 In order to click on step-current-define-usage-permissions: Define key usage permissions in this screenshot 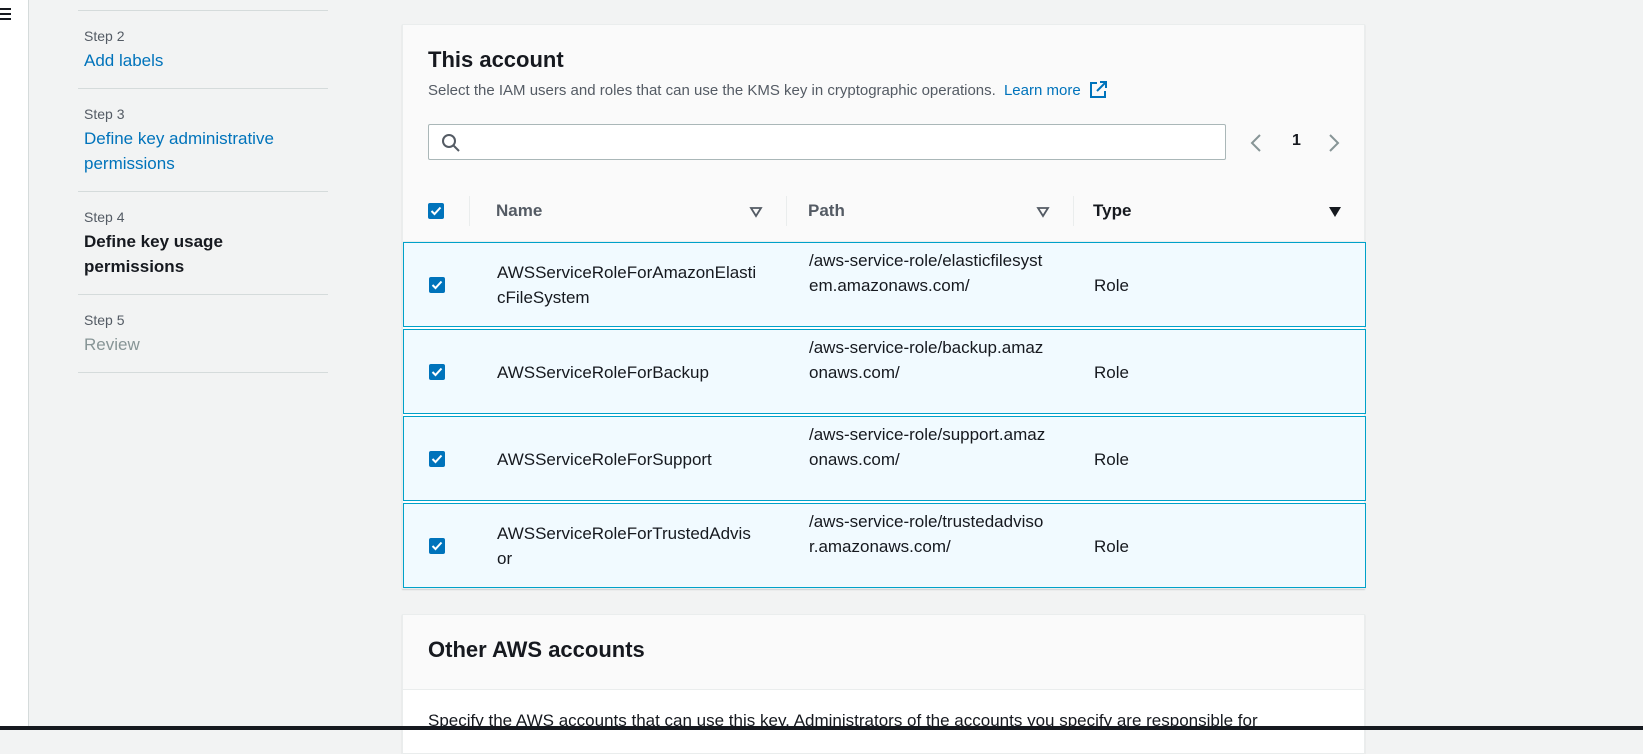, I will do `click(153, 254)`.